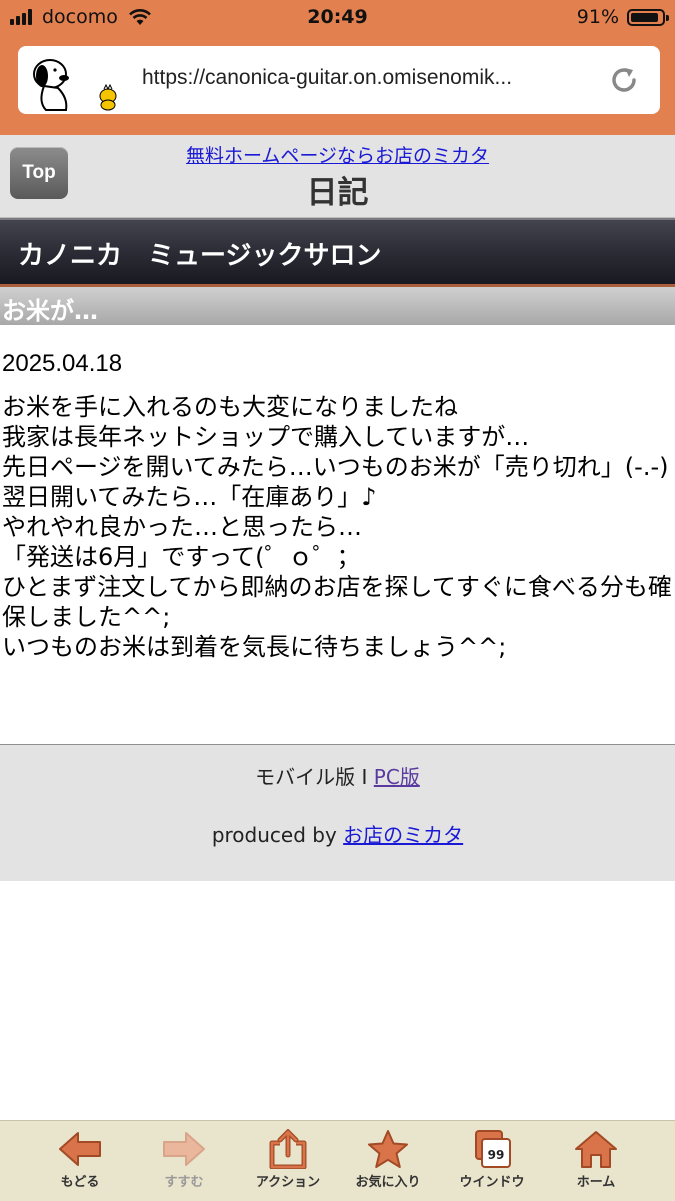 Image resolution: width=675 pixels, height=1201 pixels. What do you see at coordinates (200, 256) in the screenshot?
I see `site-name: カノニカ ミュージックサロン` at bounding box center [200, 256].